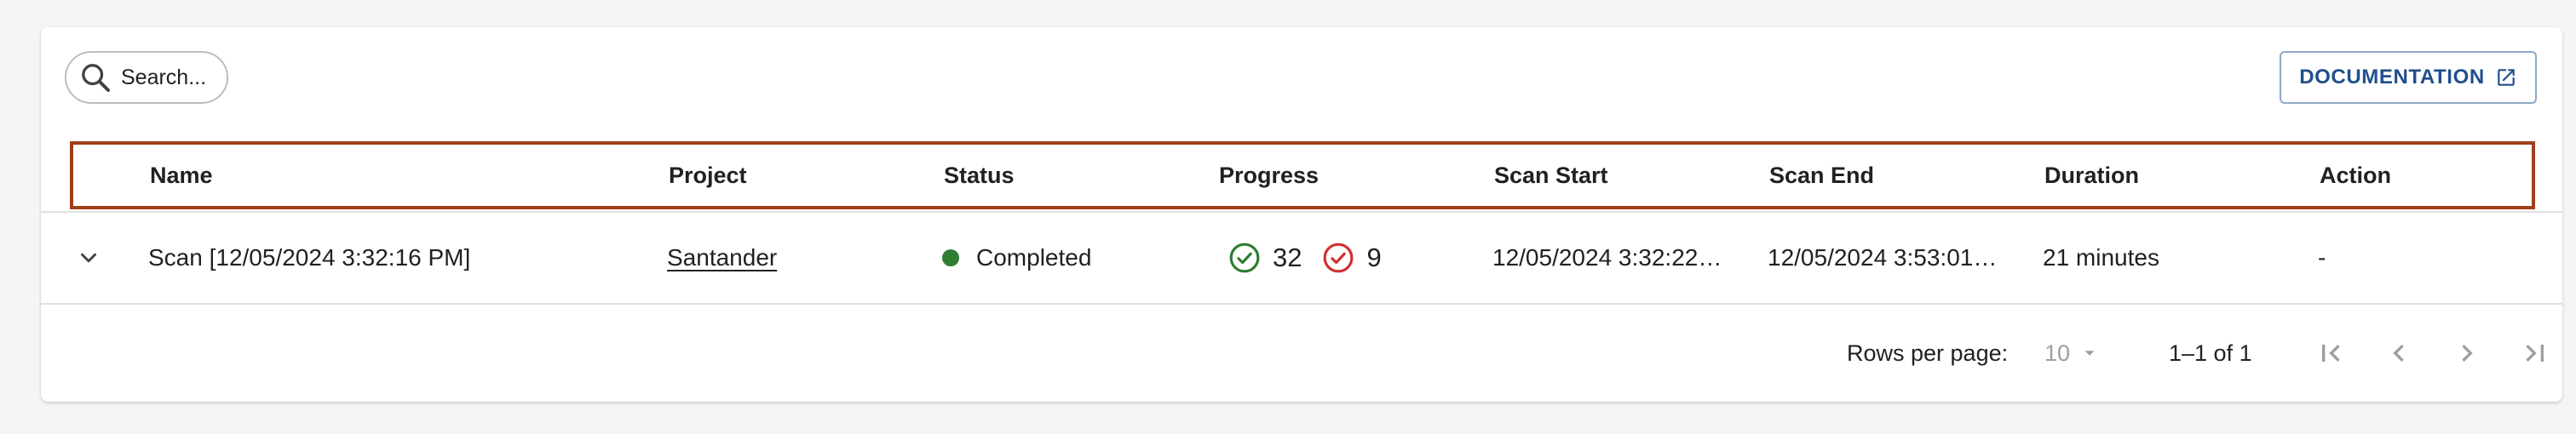 This screenshot has height=434, width=2576. Describe the element at coordinates (950, 257) in the screenshot. I see `status-dot` at that location.